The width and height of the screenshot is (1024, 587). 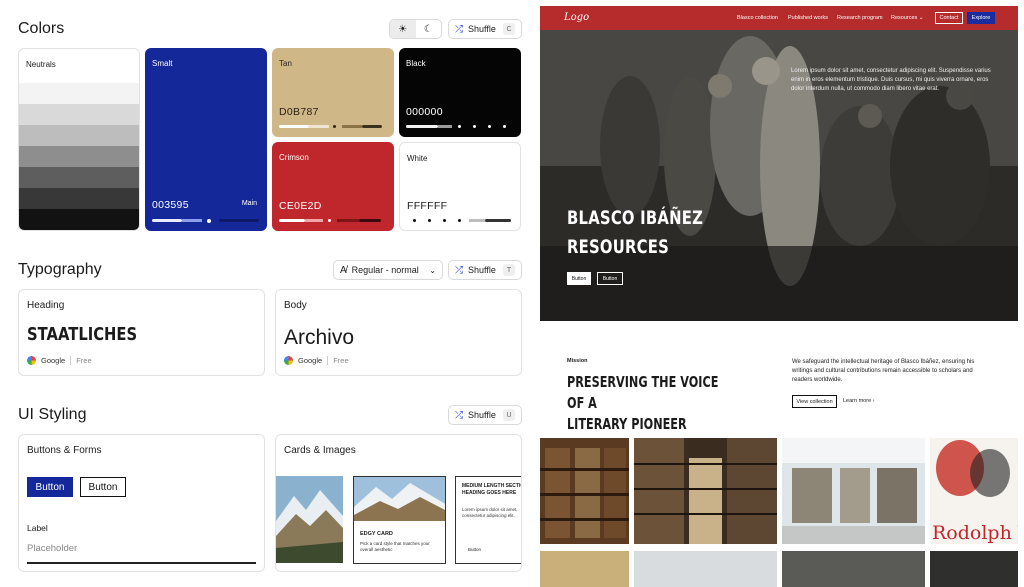 What do you see at coordinates (873, 401) in the screenshot?
I see `chevron-right-icon: ›` at bounding box center [873, 401].